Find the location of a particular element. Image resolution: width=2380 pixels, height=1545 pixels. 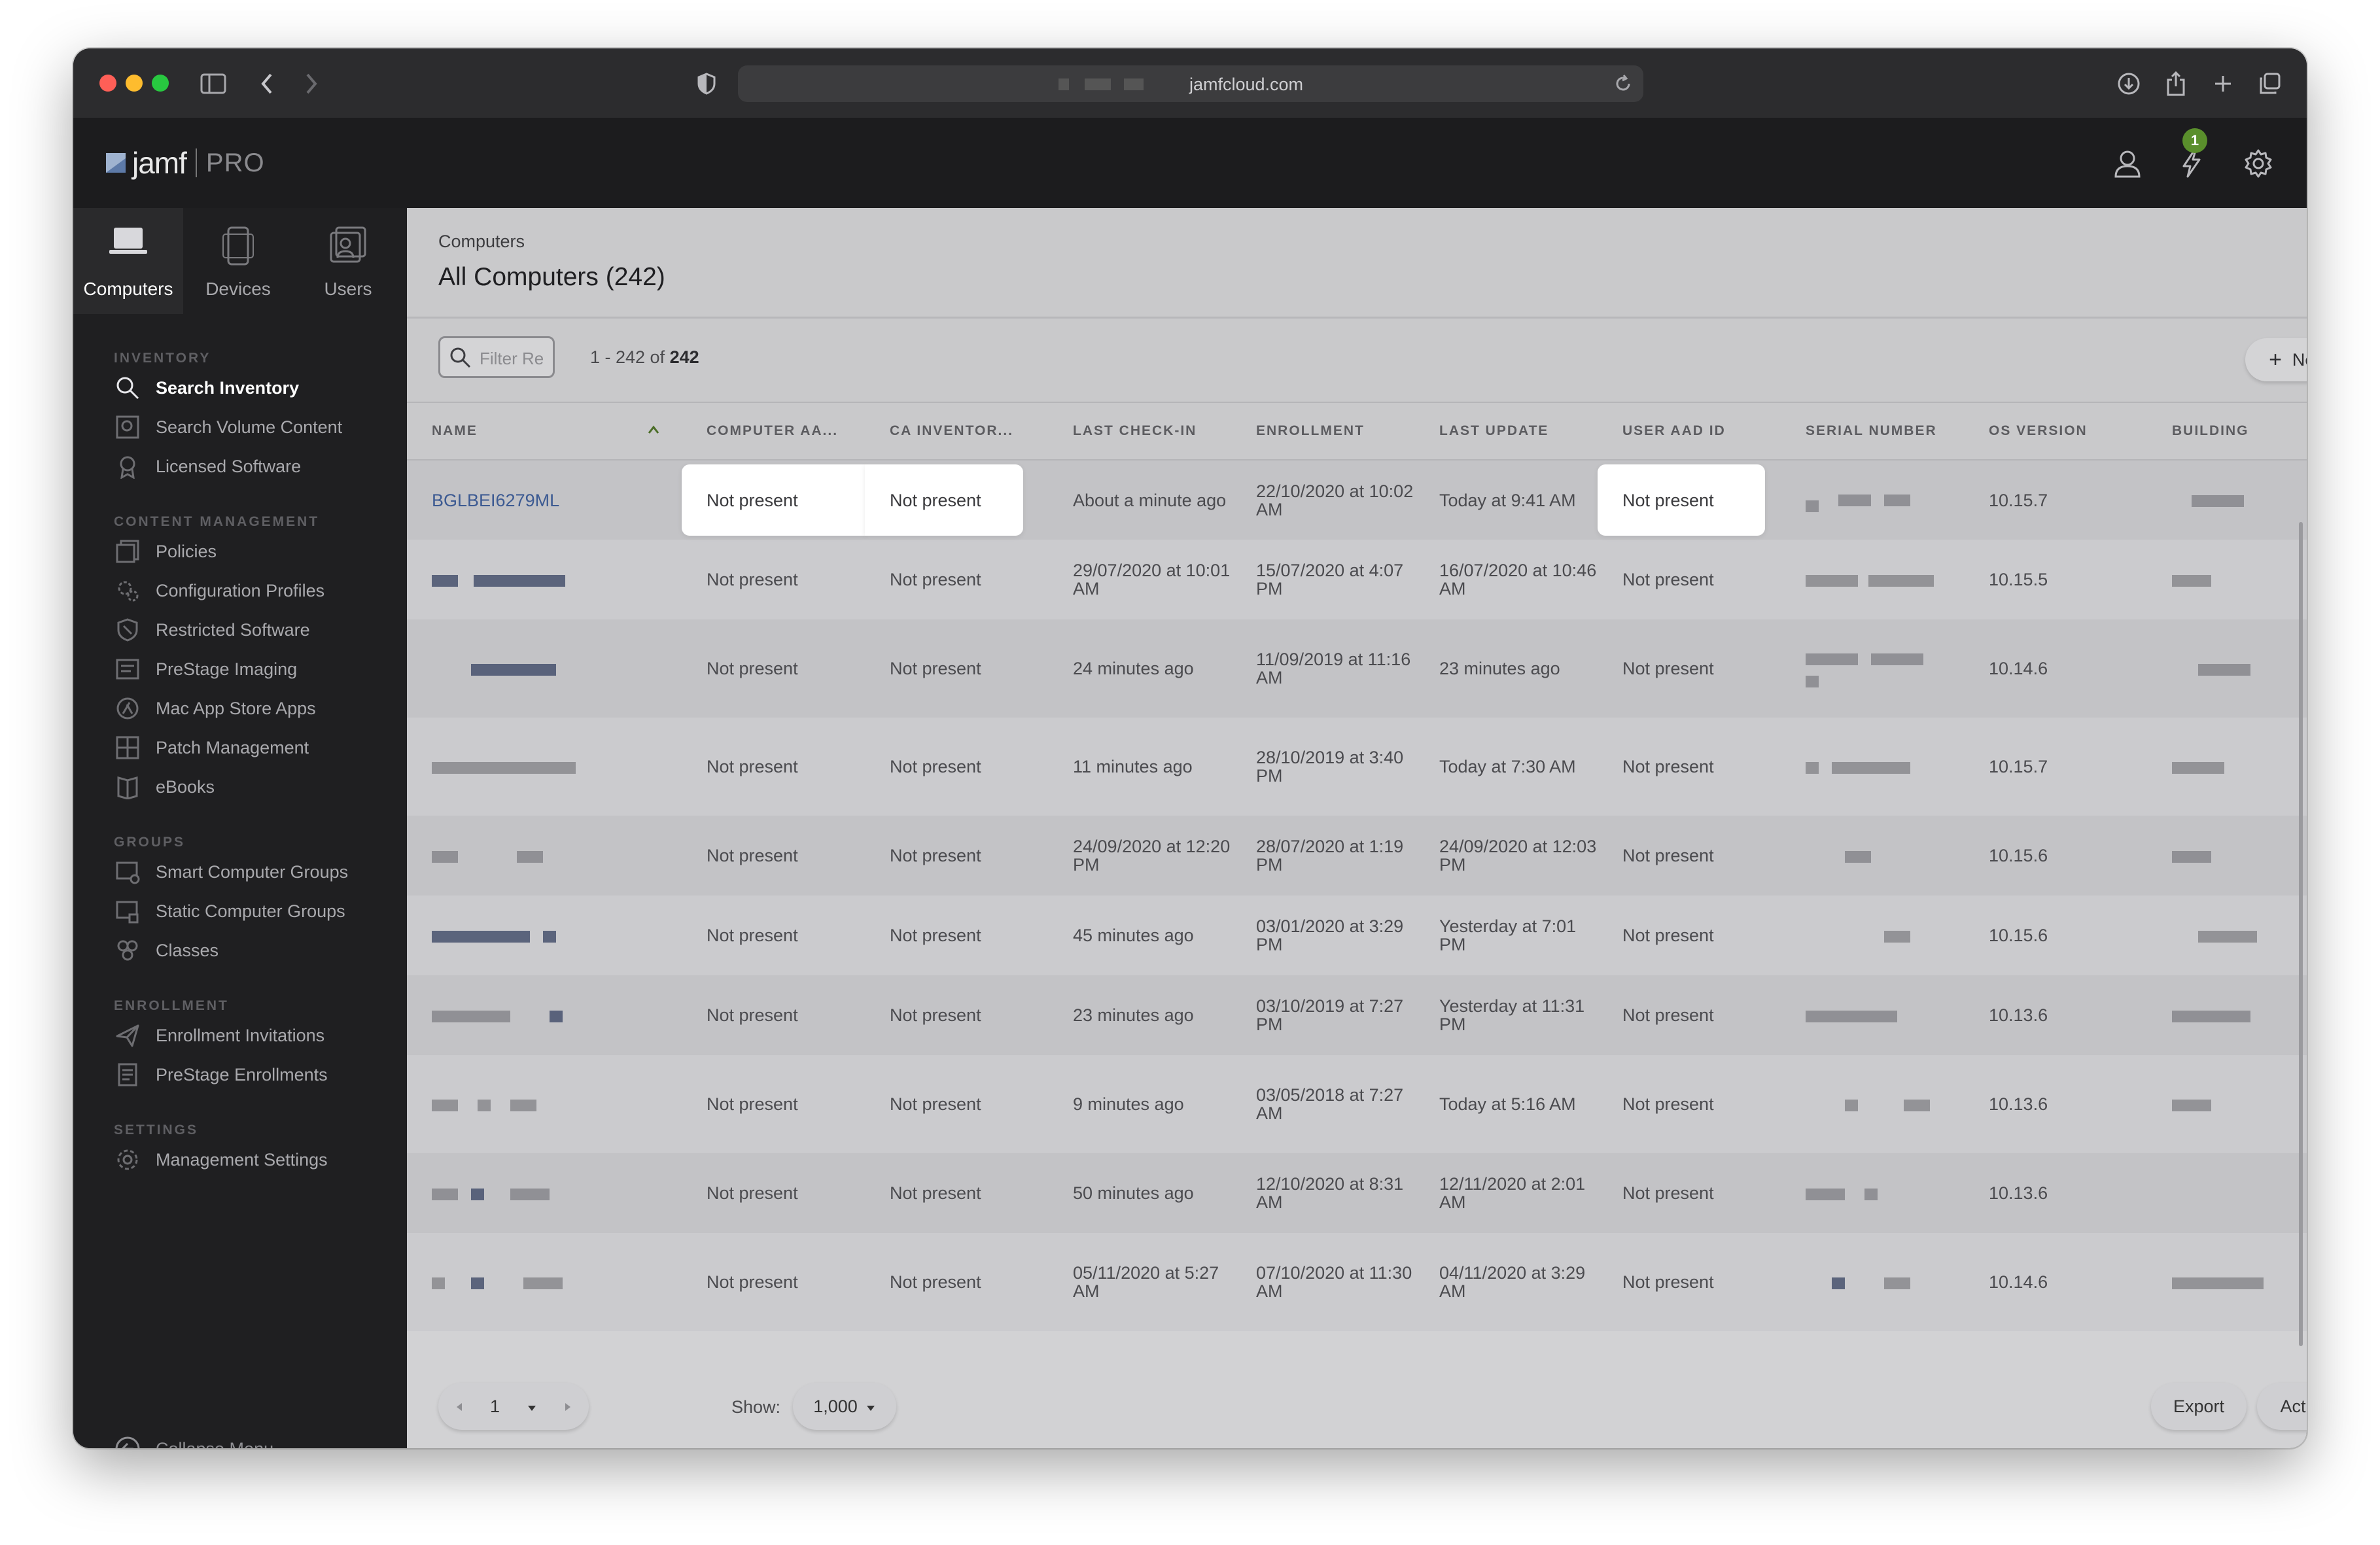

sidebar-item-configuration-profiles: Configuration Profiles is located at coordinates (219, 591).